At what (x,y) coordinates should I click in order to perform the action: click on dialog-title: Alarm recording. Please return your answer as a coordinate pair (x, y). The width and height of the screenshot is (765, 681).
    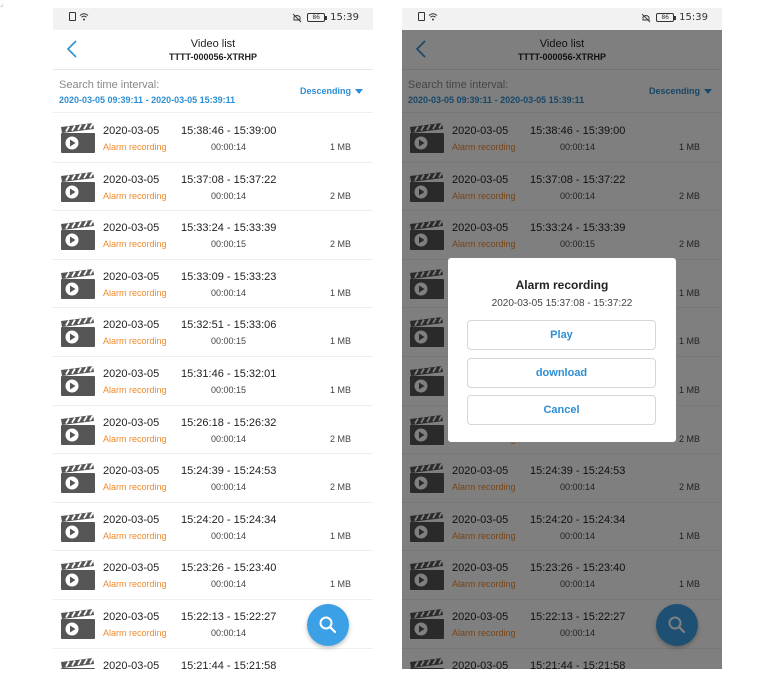
    Looking at the image, I should click on (562, 285).